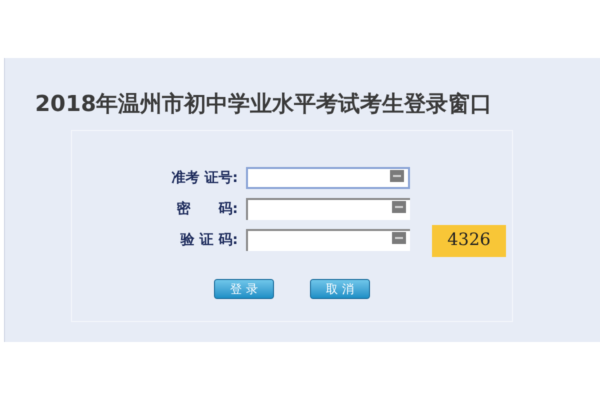 The image size is (600, 400). I want to click on field-label: 准考 证号:, so click(204, 178).